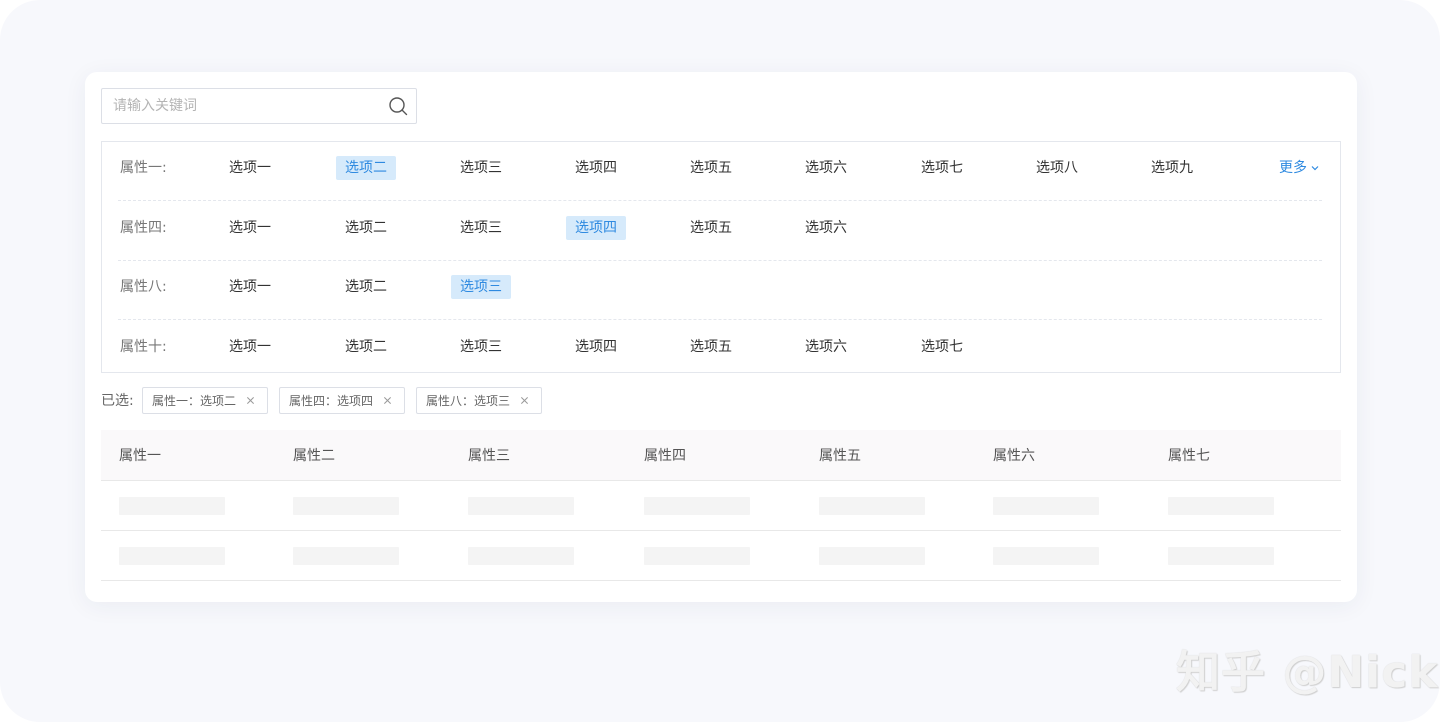 The height and width of the screenshot is (722, 1440). I want to click on filter-attr-label: 属性十:, so click(143, 346).